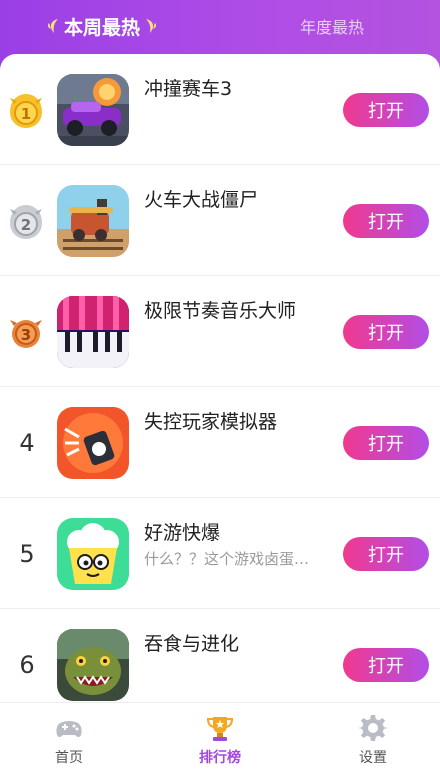 The width and height of the screenshot is (440, 771). What do you see at coordinates (93, 332) in the screenshot?
I see `piano-app-icon` at bounding box center [93, 332].